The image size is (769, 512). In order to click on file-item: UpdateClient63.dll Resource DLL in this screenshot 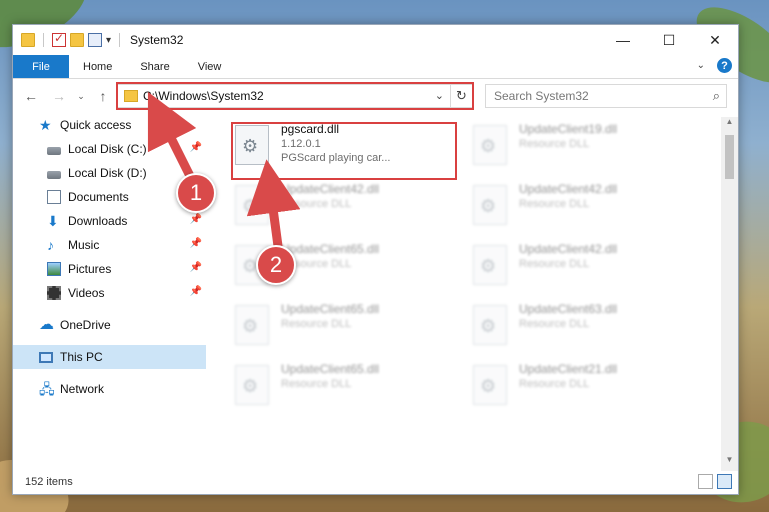, I will do `click(583, 329)`.